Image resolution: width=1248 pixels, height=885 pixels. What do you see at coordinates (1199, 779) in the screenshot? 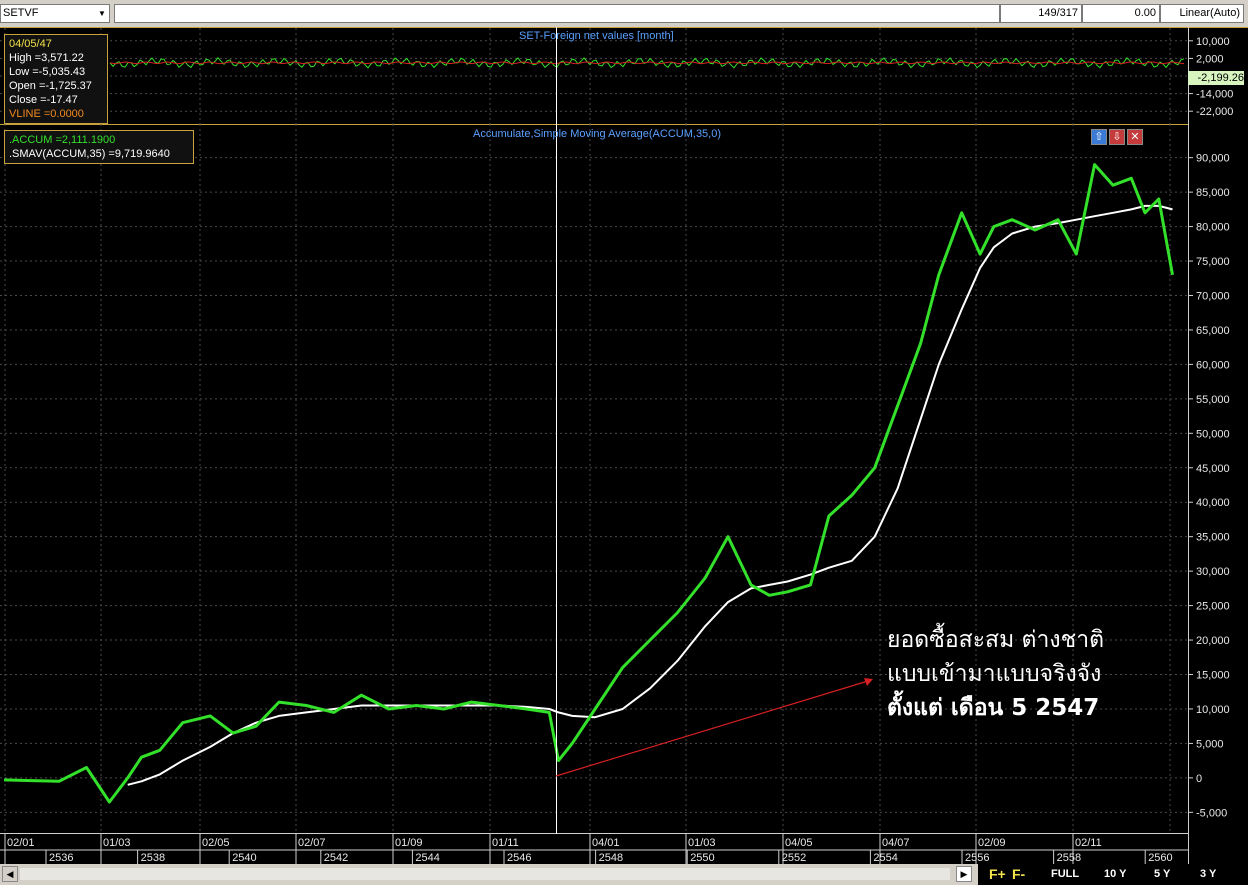
I see `main-tick-label-1: 0` at bounding box center [1199, 779].